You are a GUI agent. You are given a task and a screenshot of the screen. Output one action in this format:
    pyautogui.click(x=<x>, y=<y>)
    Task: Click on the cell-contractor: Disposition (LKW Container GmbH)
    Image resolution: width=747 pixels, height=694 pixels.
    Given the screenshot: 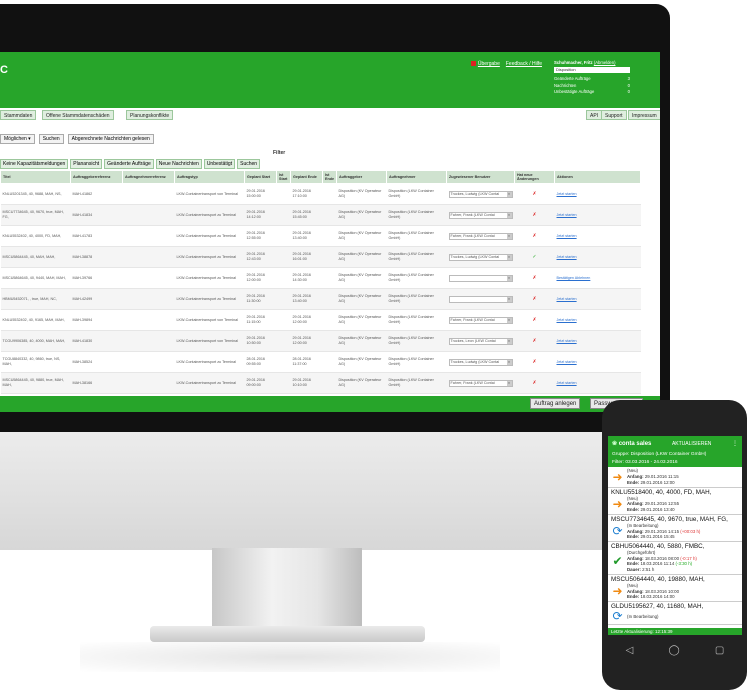 What is the action you would take?
    pyautogui.click(x=416, y=278)
    